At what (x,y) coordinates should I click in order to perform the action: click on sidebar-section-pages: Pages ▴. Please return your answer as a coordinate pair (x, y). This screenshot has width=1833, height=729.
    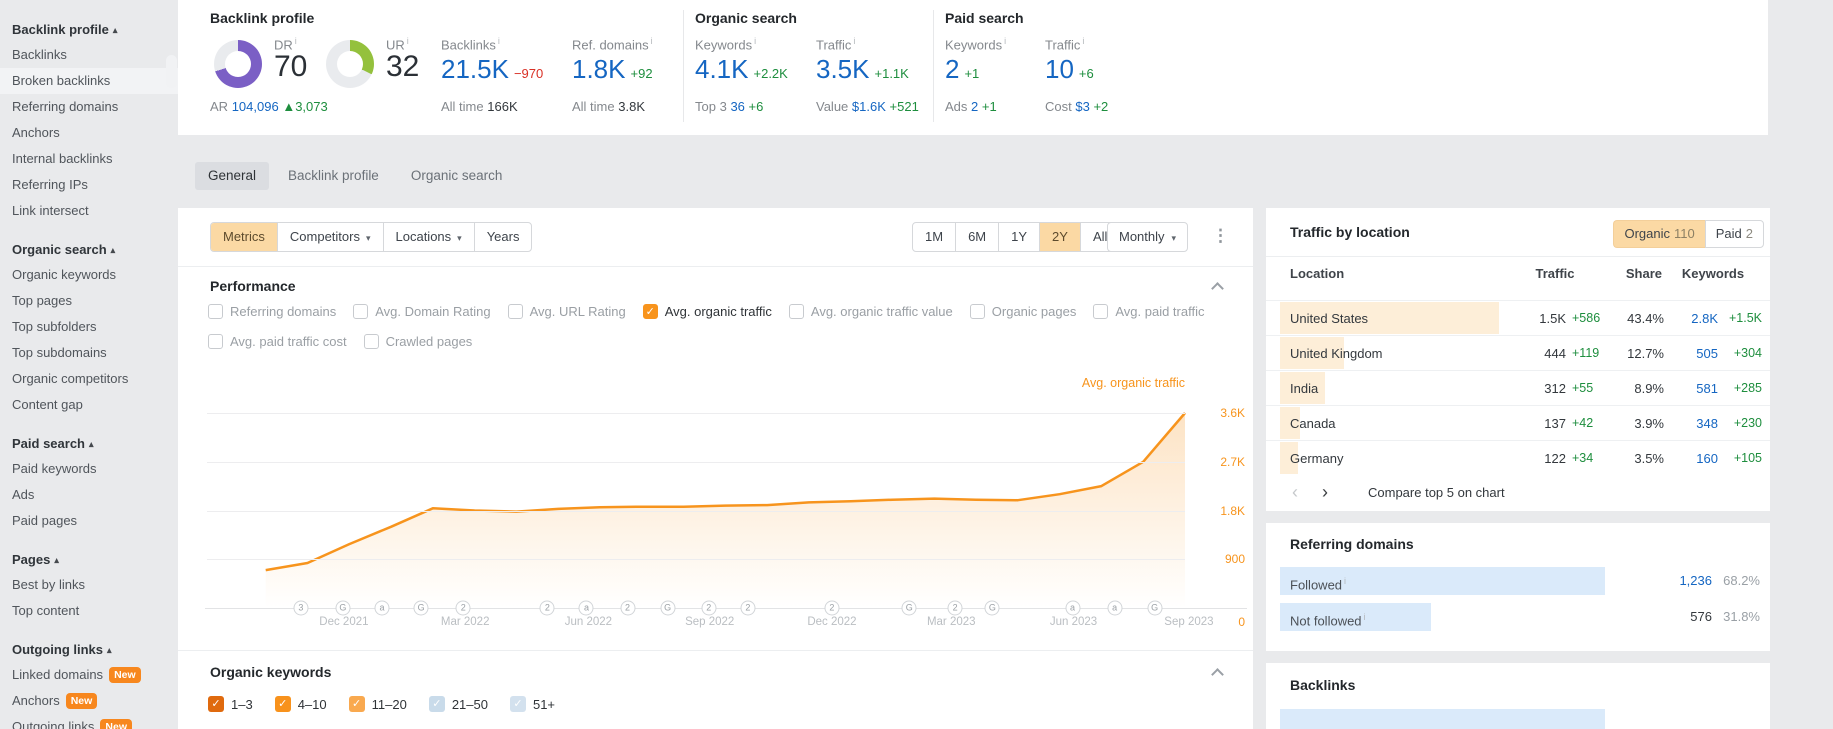
    Looking at the image, I should click on (89, 560).